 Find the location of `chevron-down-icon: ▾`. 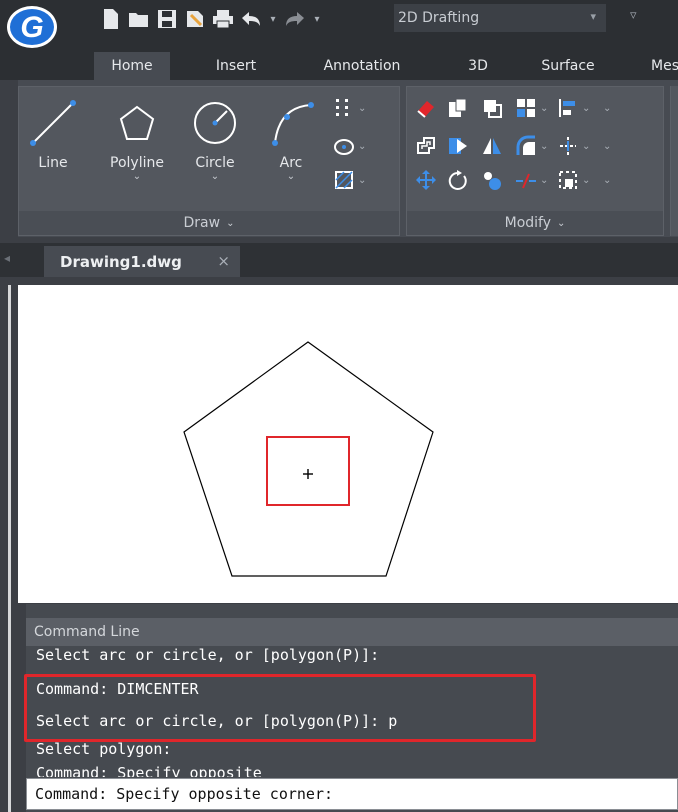

chevron-down-icon: ▾ is located at coordinates (593, 16).